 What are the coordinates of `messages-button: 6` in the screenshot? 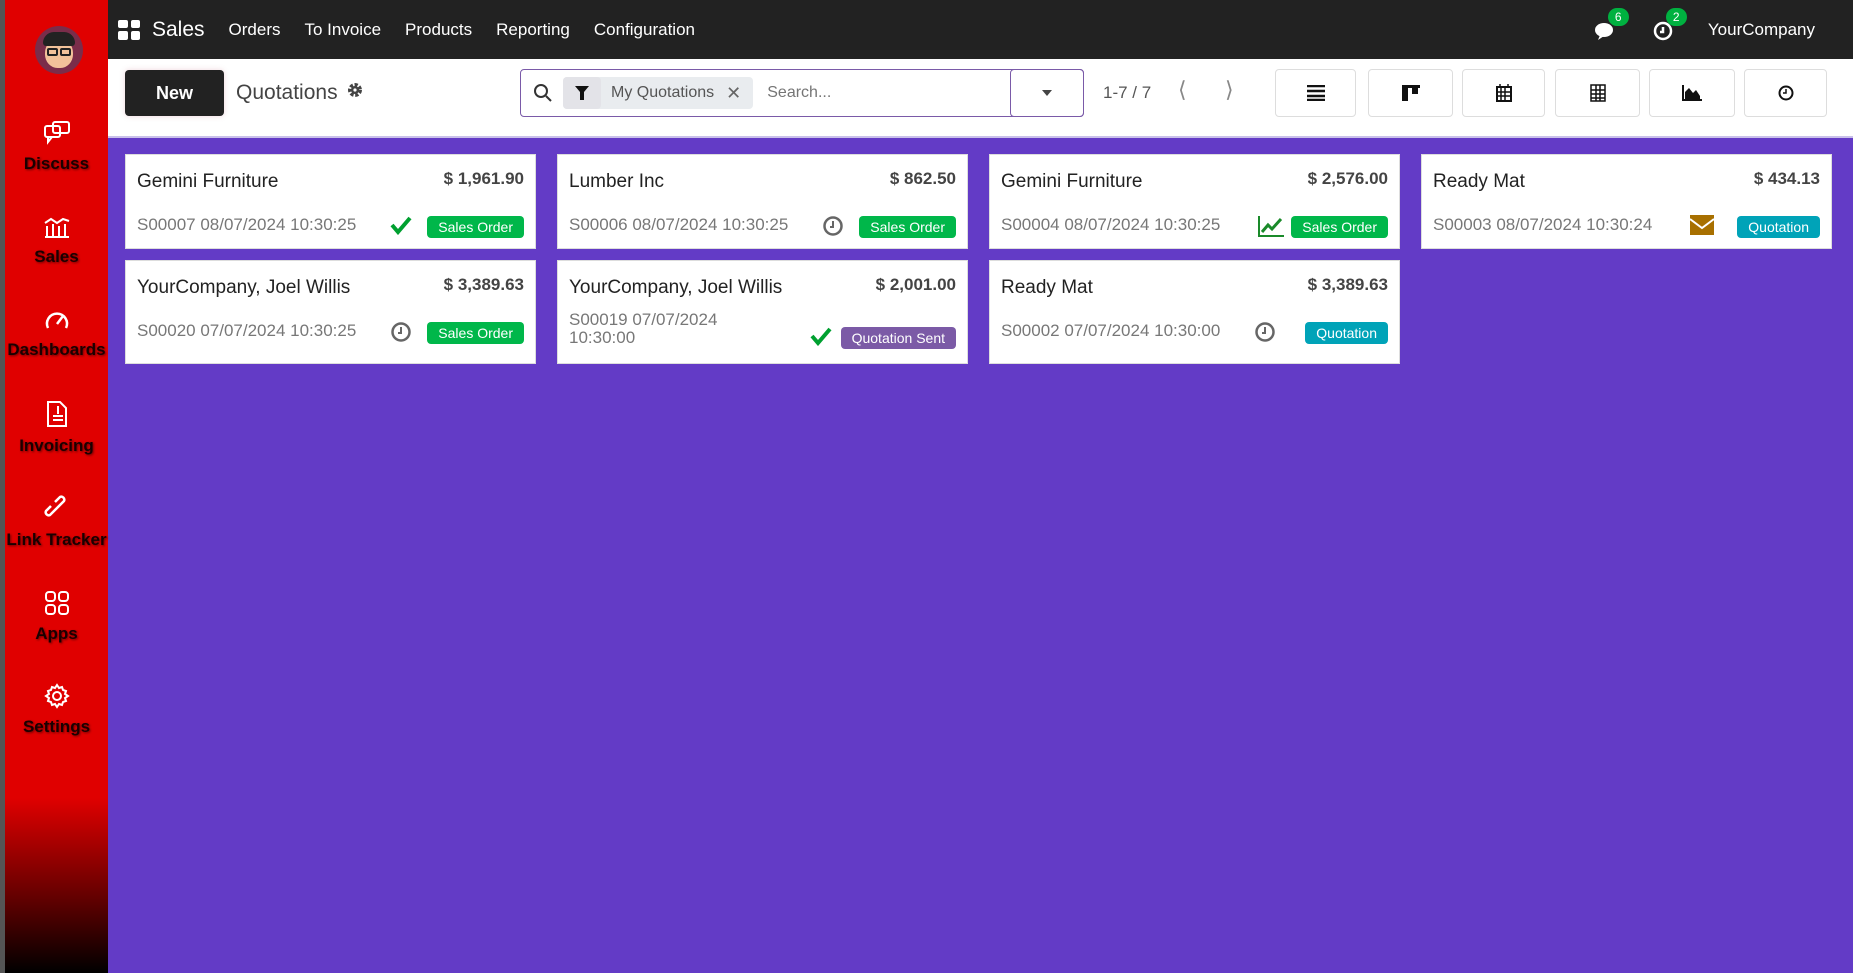 It's located at (1611, 24).